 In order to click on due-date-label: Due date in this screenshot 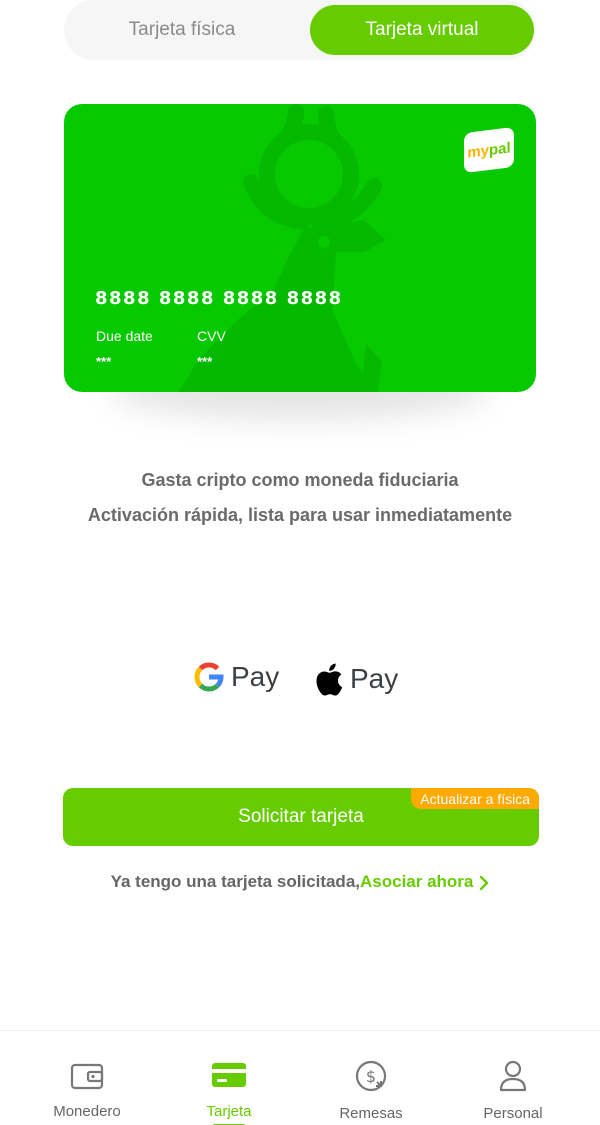, I will do `click(124, 336)`.